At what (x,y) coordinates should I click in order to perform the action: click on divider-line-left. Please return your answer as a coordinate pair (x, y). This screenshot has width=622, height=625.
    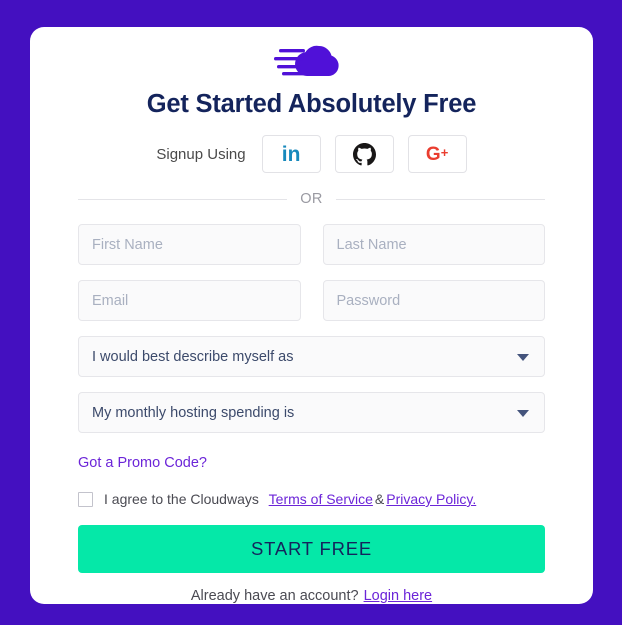
    Looking at the image, I should click on (183, 199).